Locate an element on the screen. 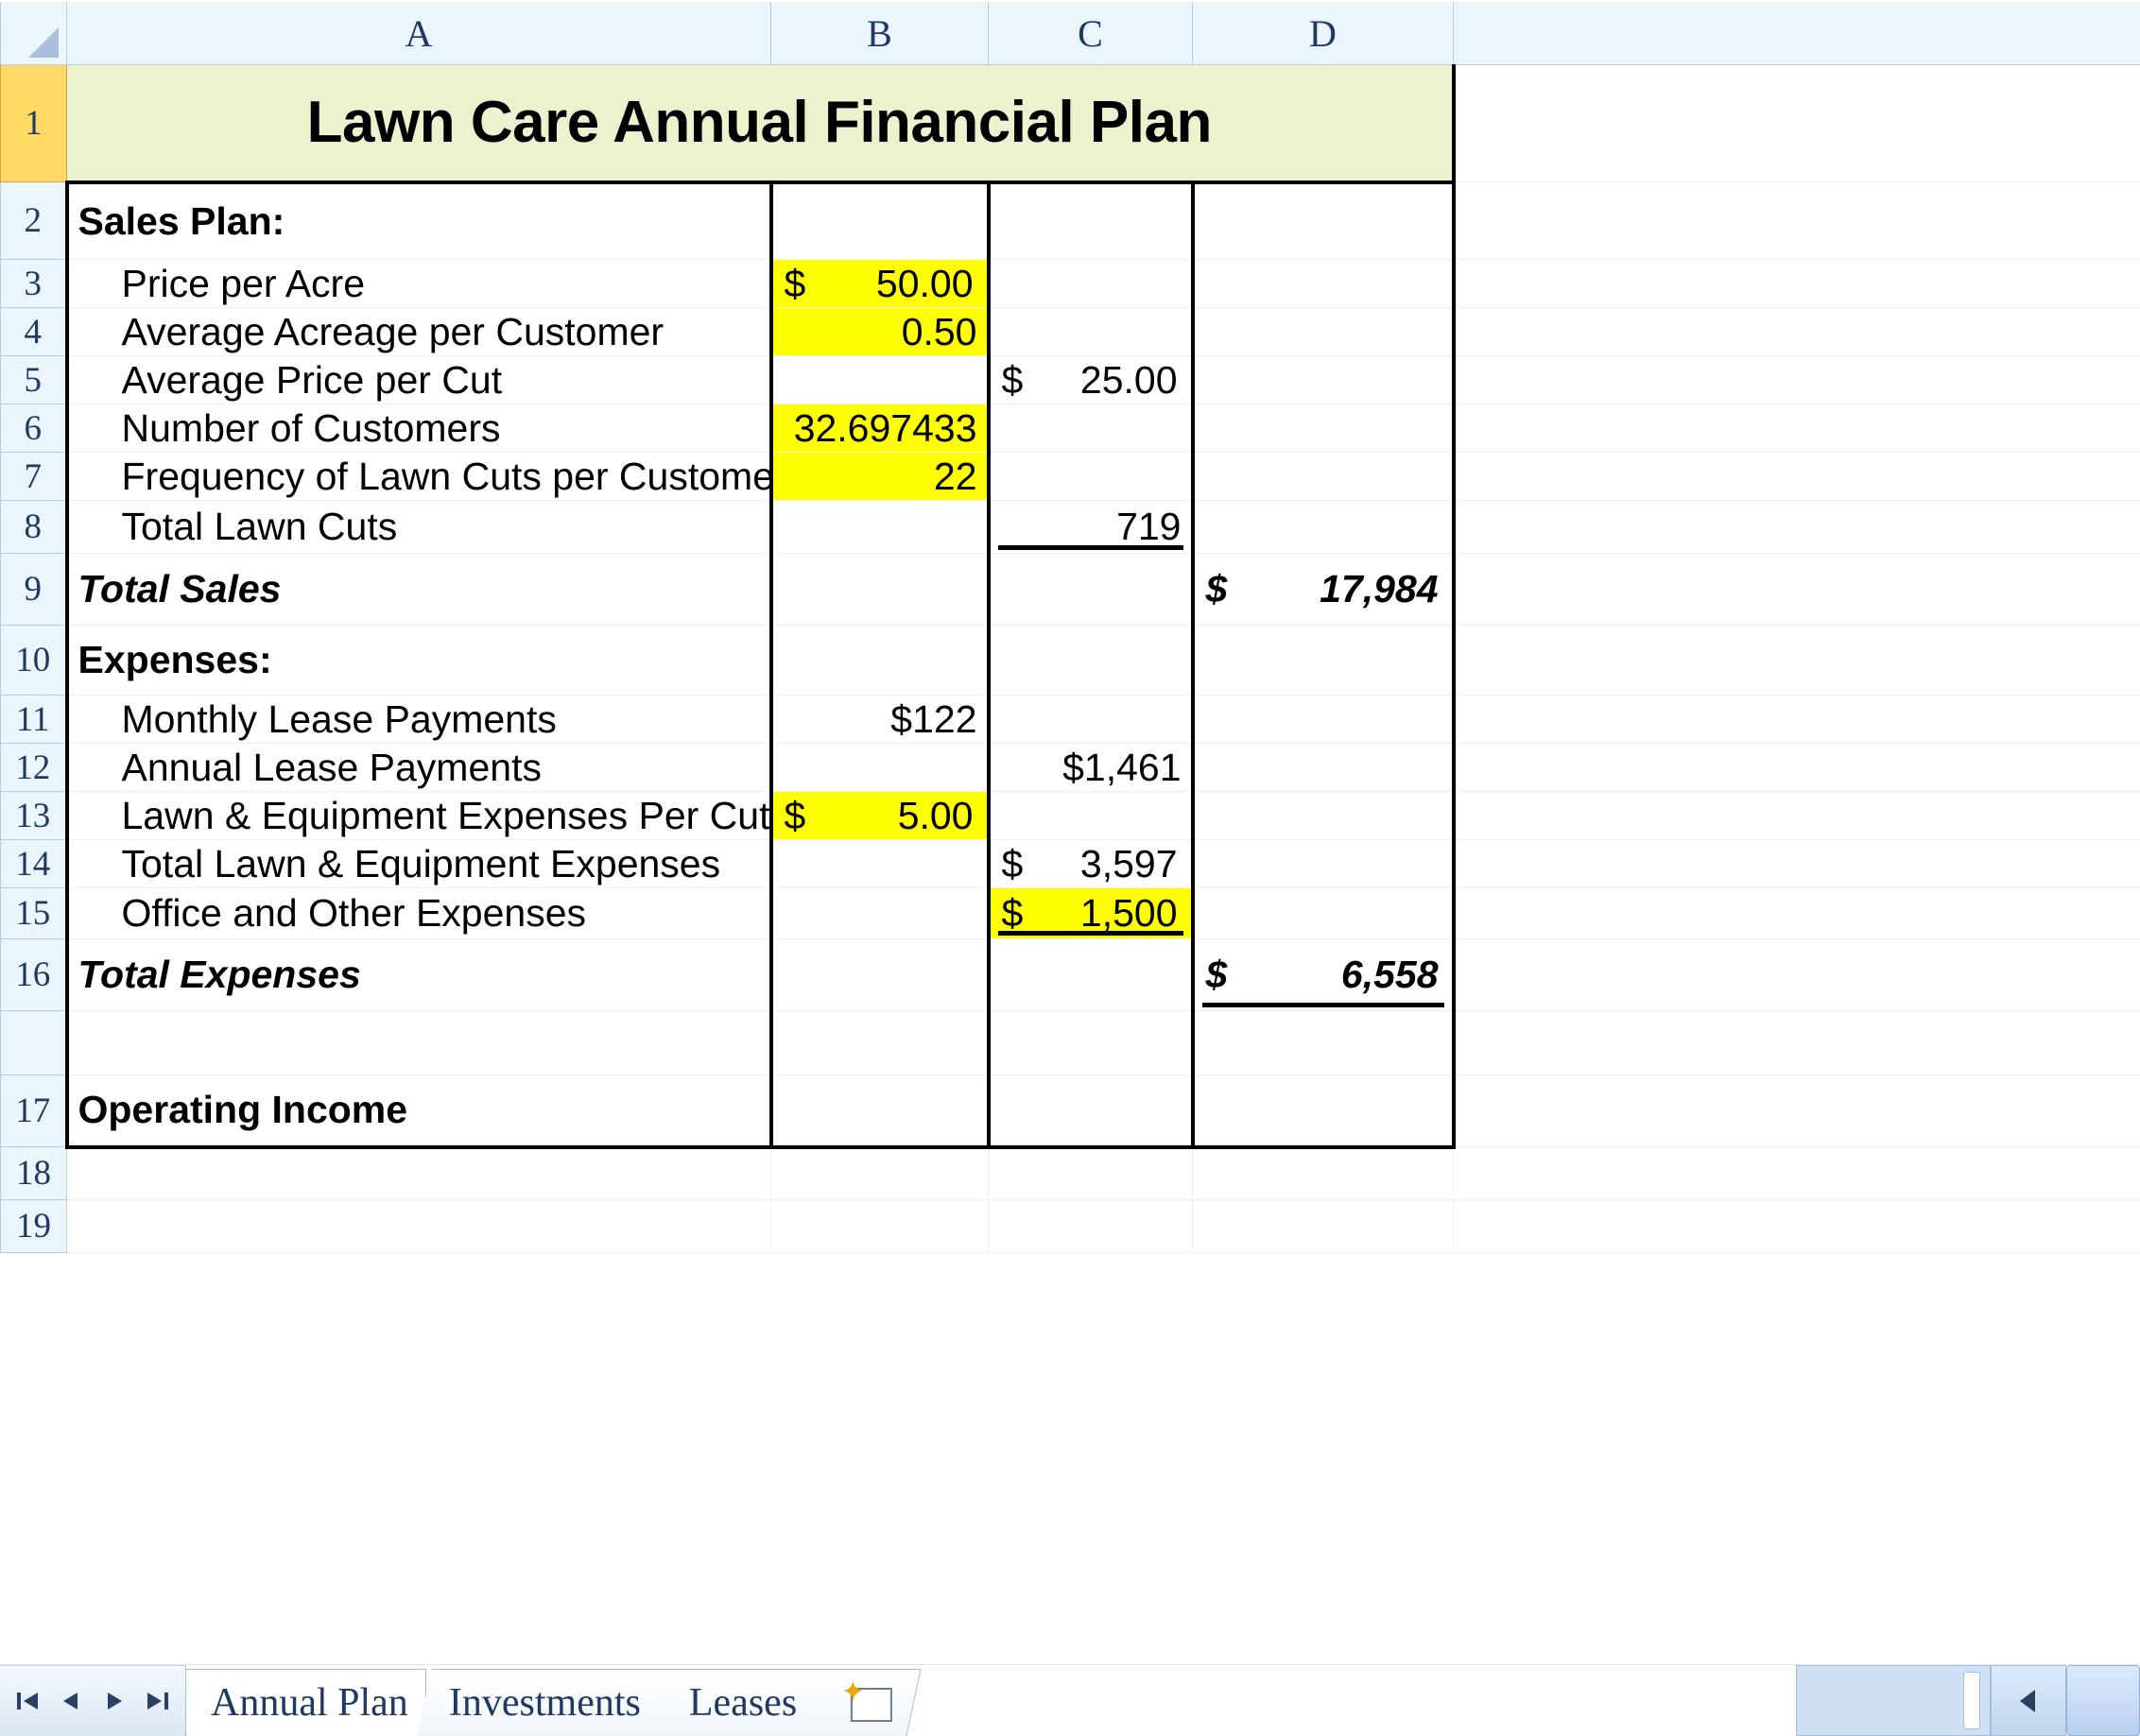 Image resolution: width=2140 pixels, height=1736 pixels. scroll-left-button is located at coordinates (2028, 1700).